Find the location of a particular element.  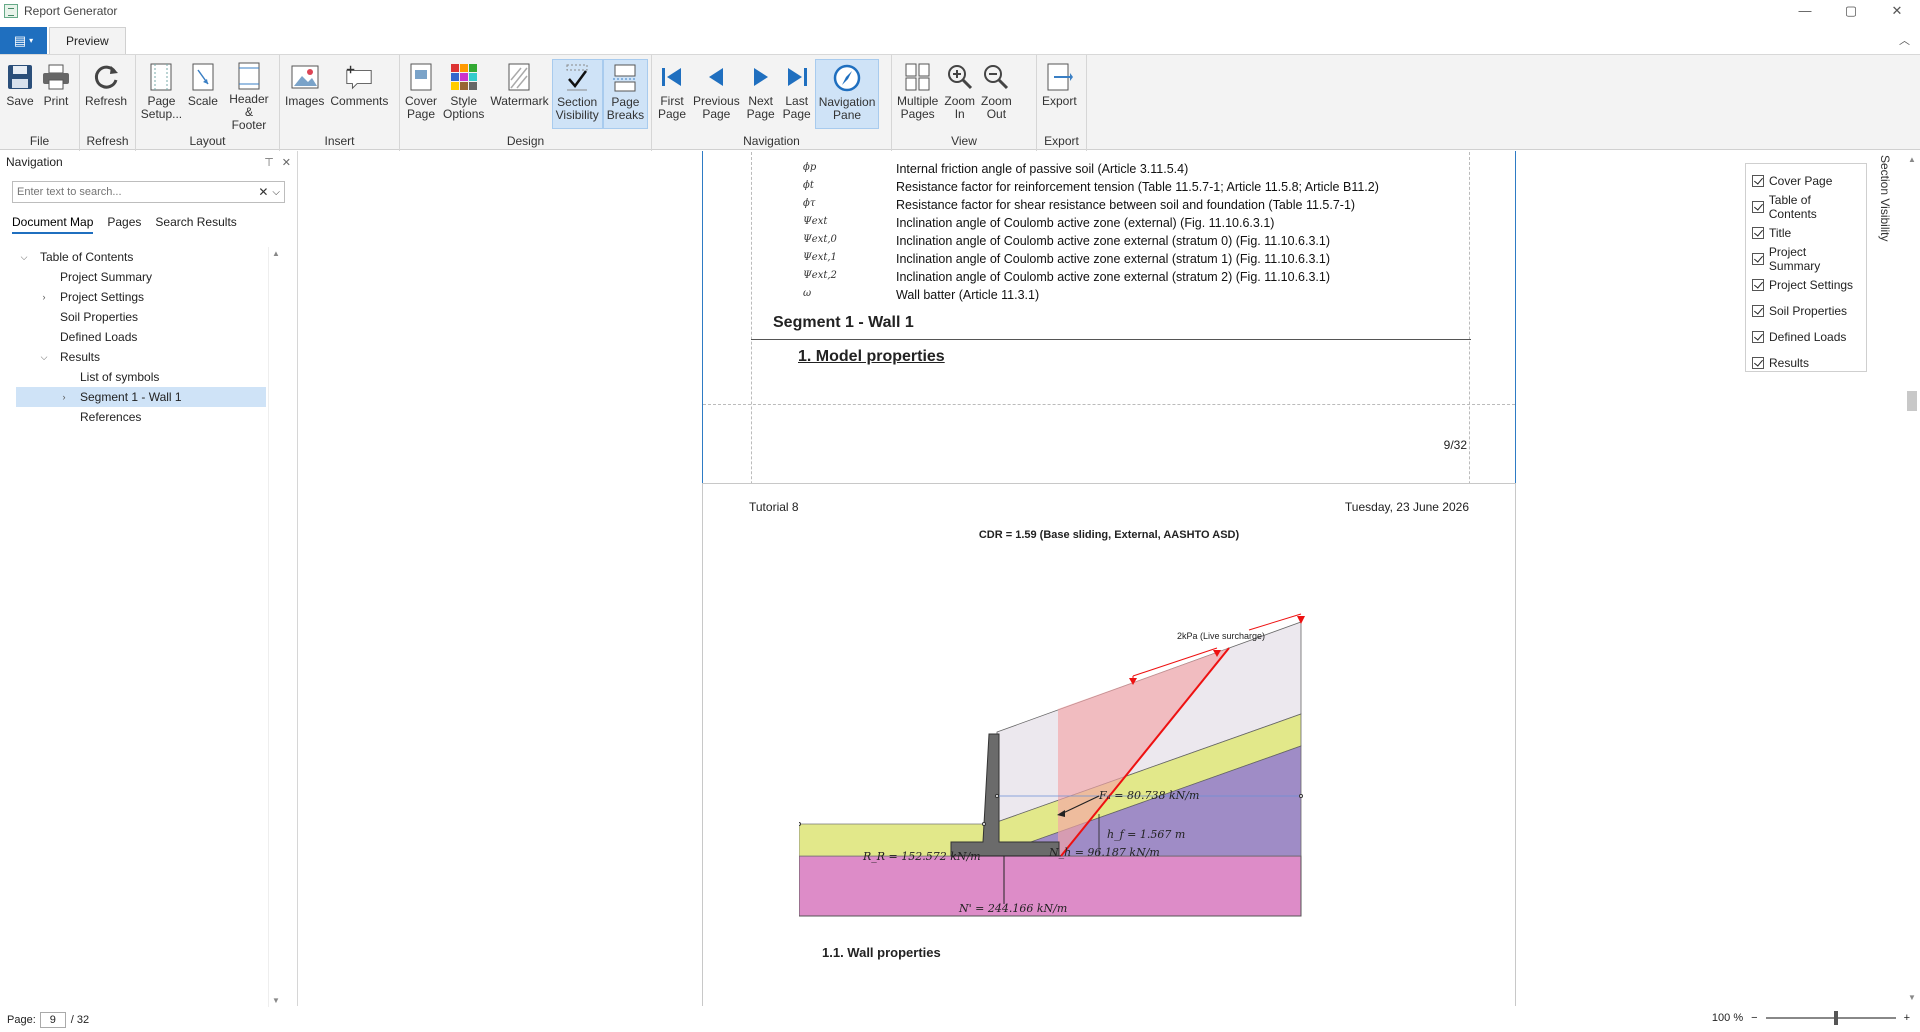

tree-item-references: References is located at coordinates (141, 417).